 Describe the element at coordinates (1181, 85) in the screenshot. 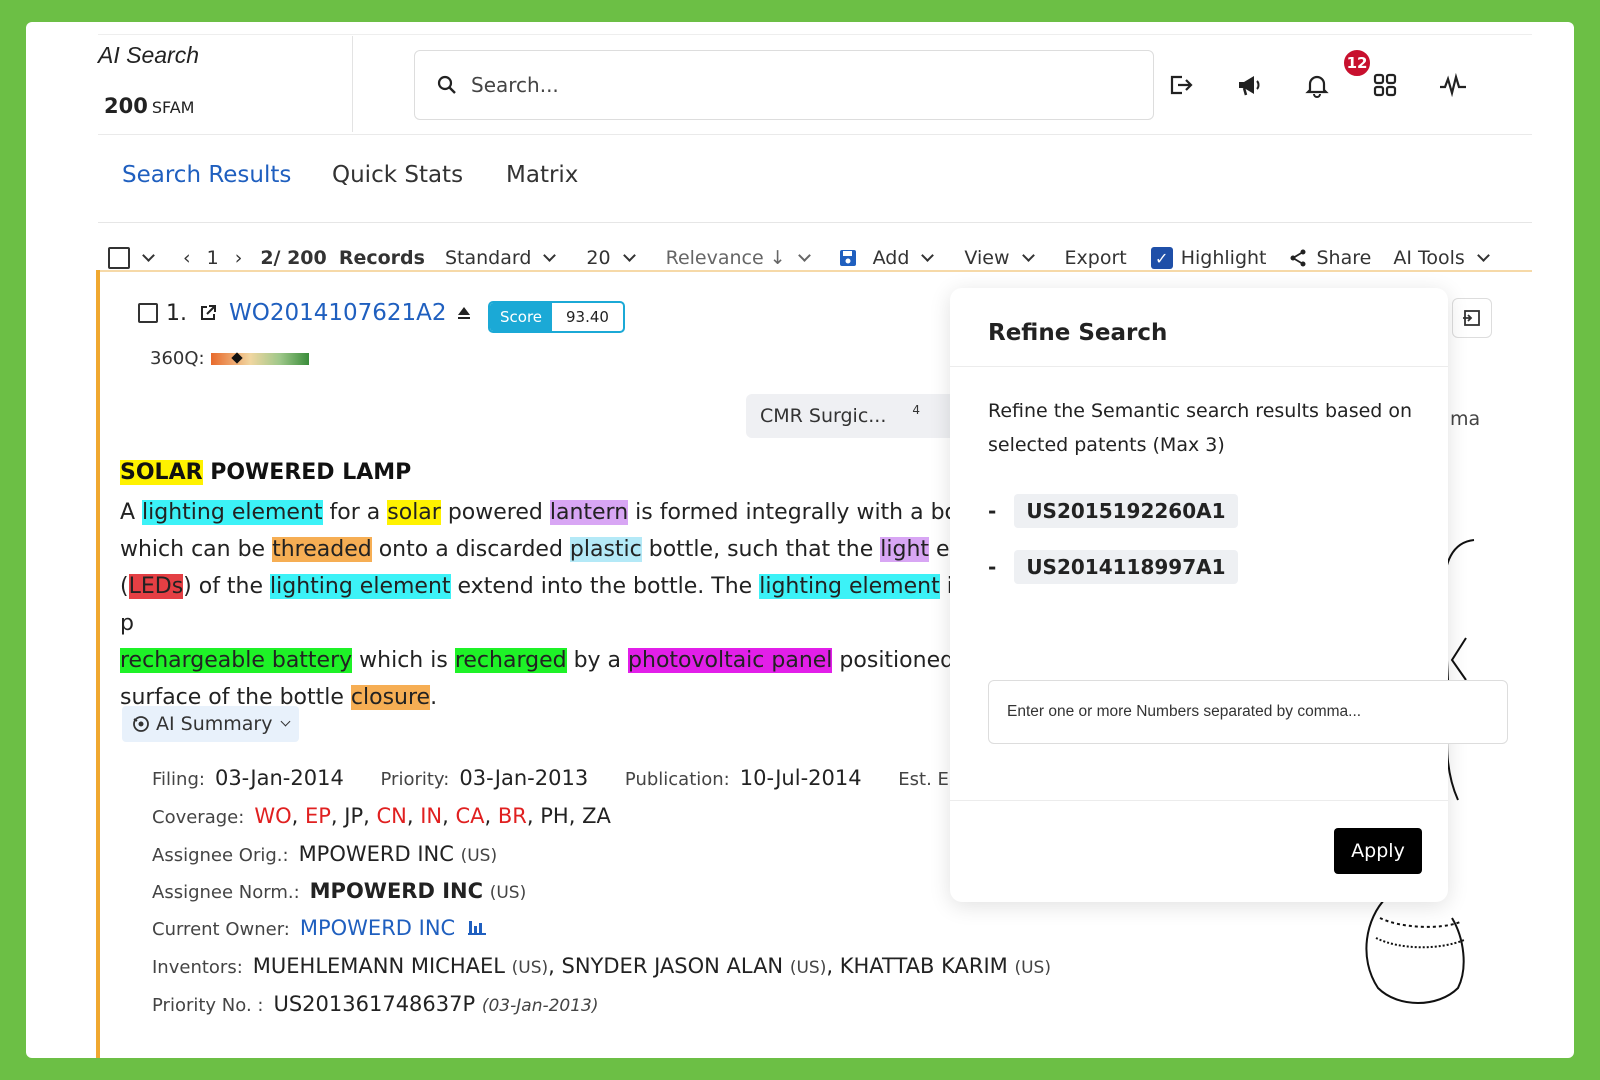

I see `logout-icon` at that location.